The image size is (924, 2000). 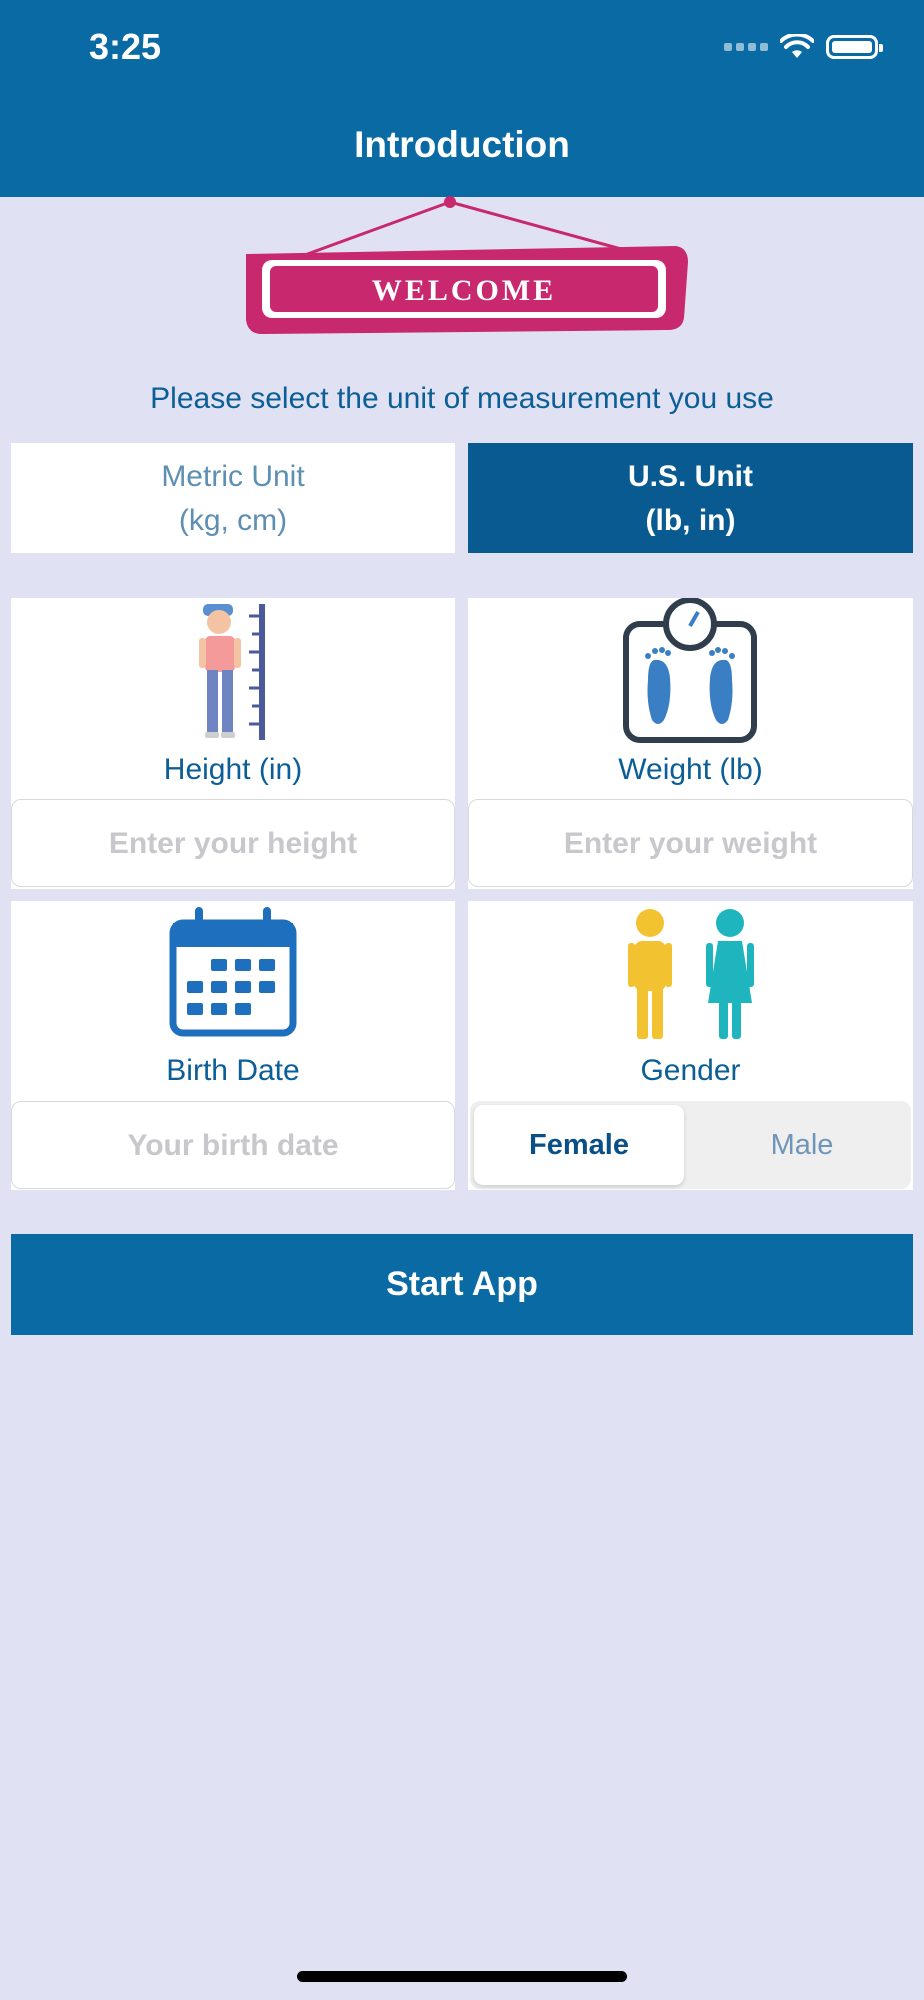 I want to click on weight-card: Weight (lb) Enter your weight, so click(x=690, y=743).